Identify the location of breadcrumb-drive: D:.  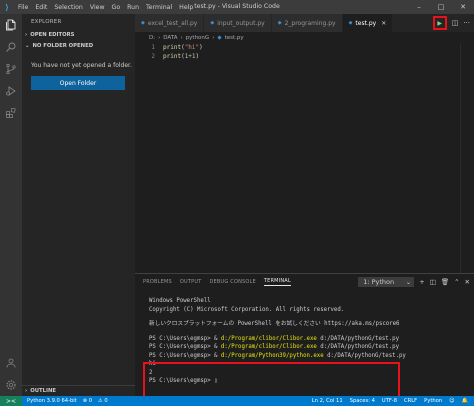
(152, 38).